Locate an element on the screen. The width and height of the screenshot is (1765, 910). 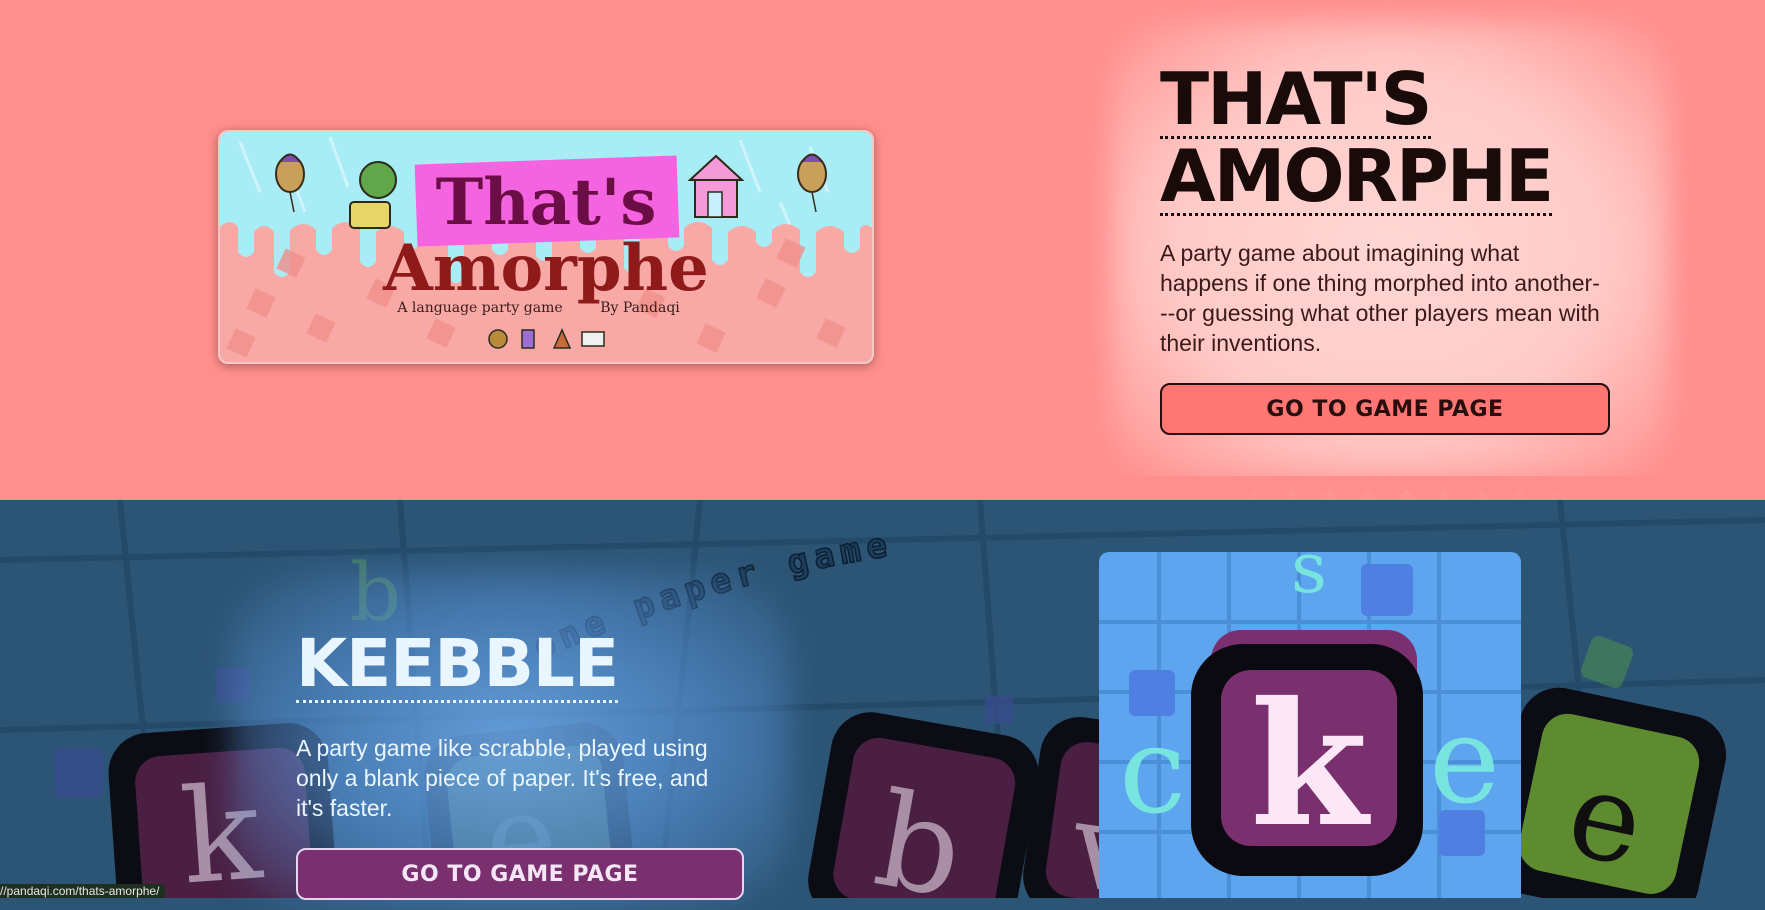
keebble-title: KEEBBLE is located at coordinates (457, 665).